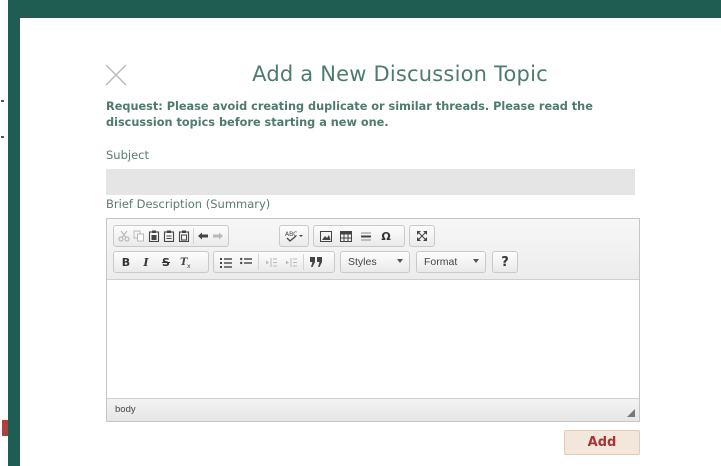 The image size is (721, 466). What do you see at coordinates (602, 442) in the screenshot?
I see `add-button: Add` at bounding box center [602, 442].